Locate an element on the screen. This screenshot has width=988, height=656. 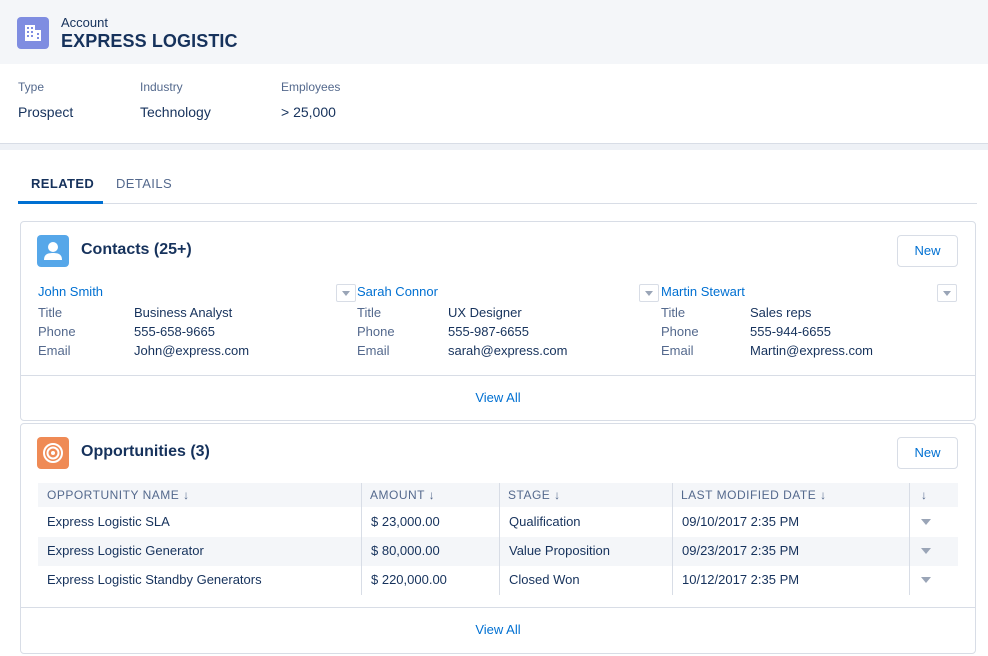
modified-date-cell: 09/10/2017 2:35 PM is located at coordinates (741, 521).